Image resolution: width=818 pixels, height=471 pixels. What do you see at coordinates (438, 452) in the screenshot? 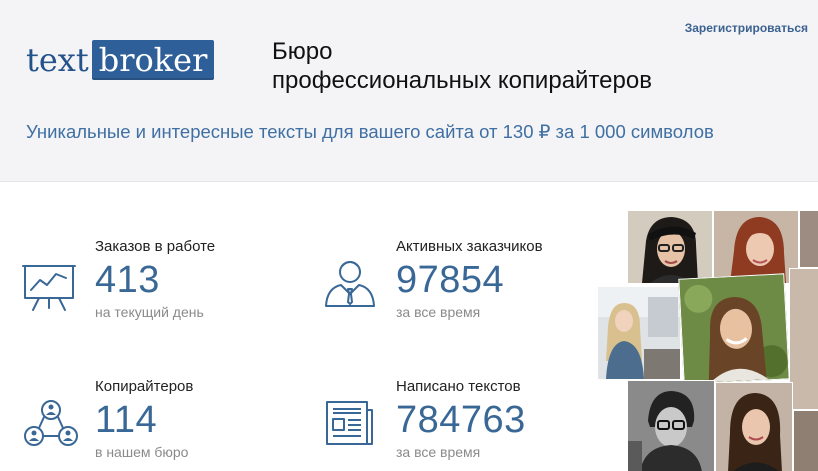
I see `stat-texts-sub: за все время` at bounding box center [438, 452].